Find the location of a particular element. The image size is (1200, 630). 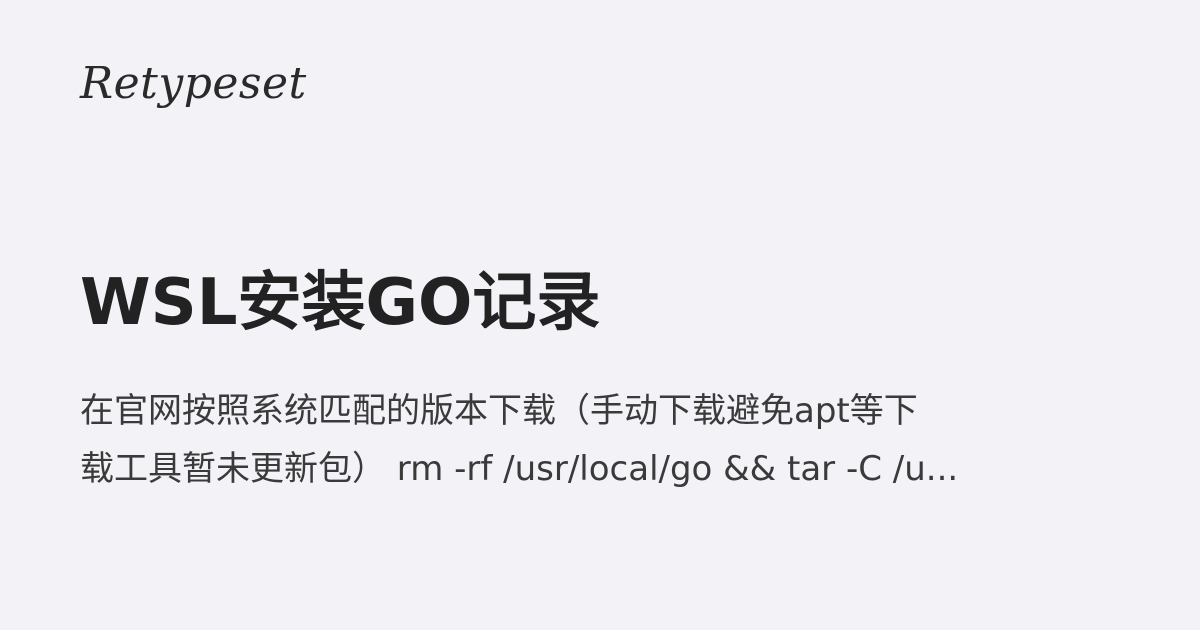

post-excerpt-line-1: 在官网按照系统匹配的版本下载（手动下载避免apt等下 is located at coordinates (499, 411).